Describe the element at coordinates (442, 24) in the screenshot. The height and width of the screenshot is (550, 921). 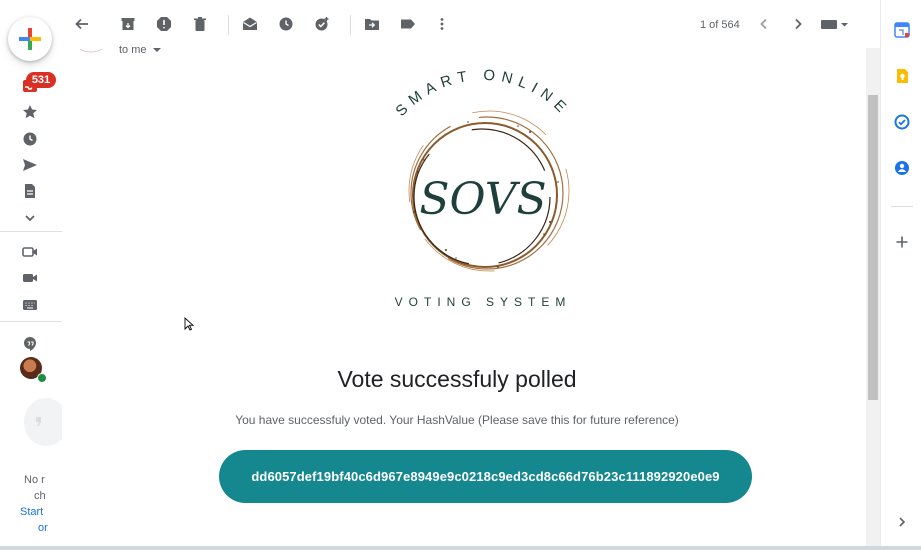
I see `more-options-icon` at that location.